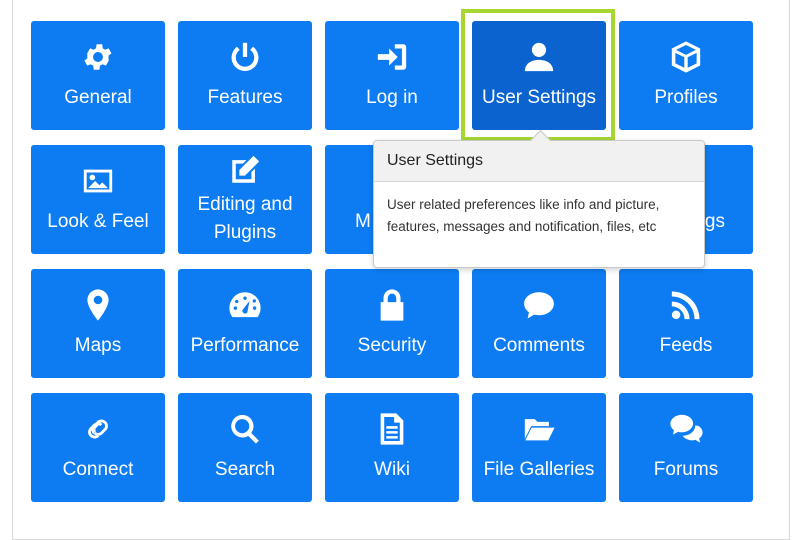 Image resolution: width=800 pixels, height=540 pixels. What do you see at coordinates (245, 75) in the screenshot?
I see `tile-features: Features` at bounding box center [245, 75].